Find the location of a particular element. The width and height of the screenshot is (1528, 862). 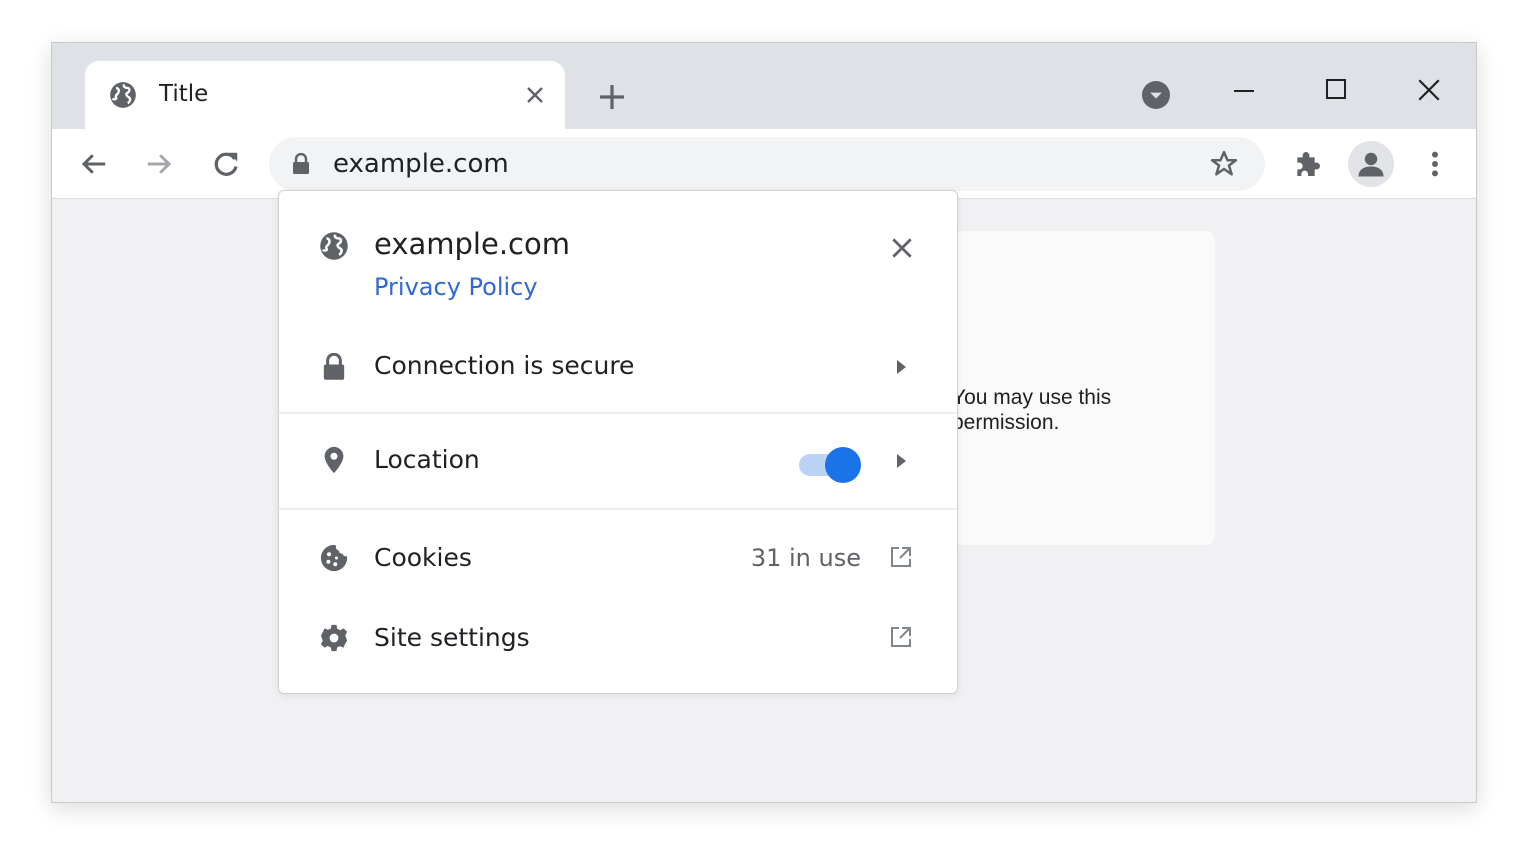

tab-close-icon is located at coordinates (535, 95).